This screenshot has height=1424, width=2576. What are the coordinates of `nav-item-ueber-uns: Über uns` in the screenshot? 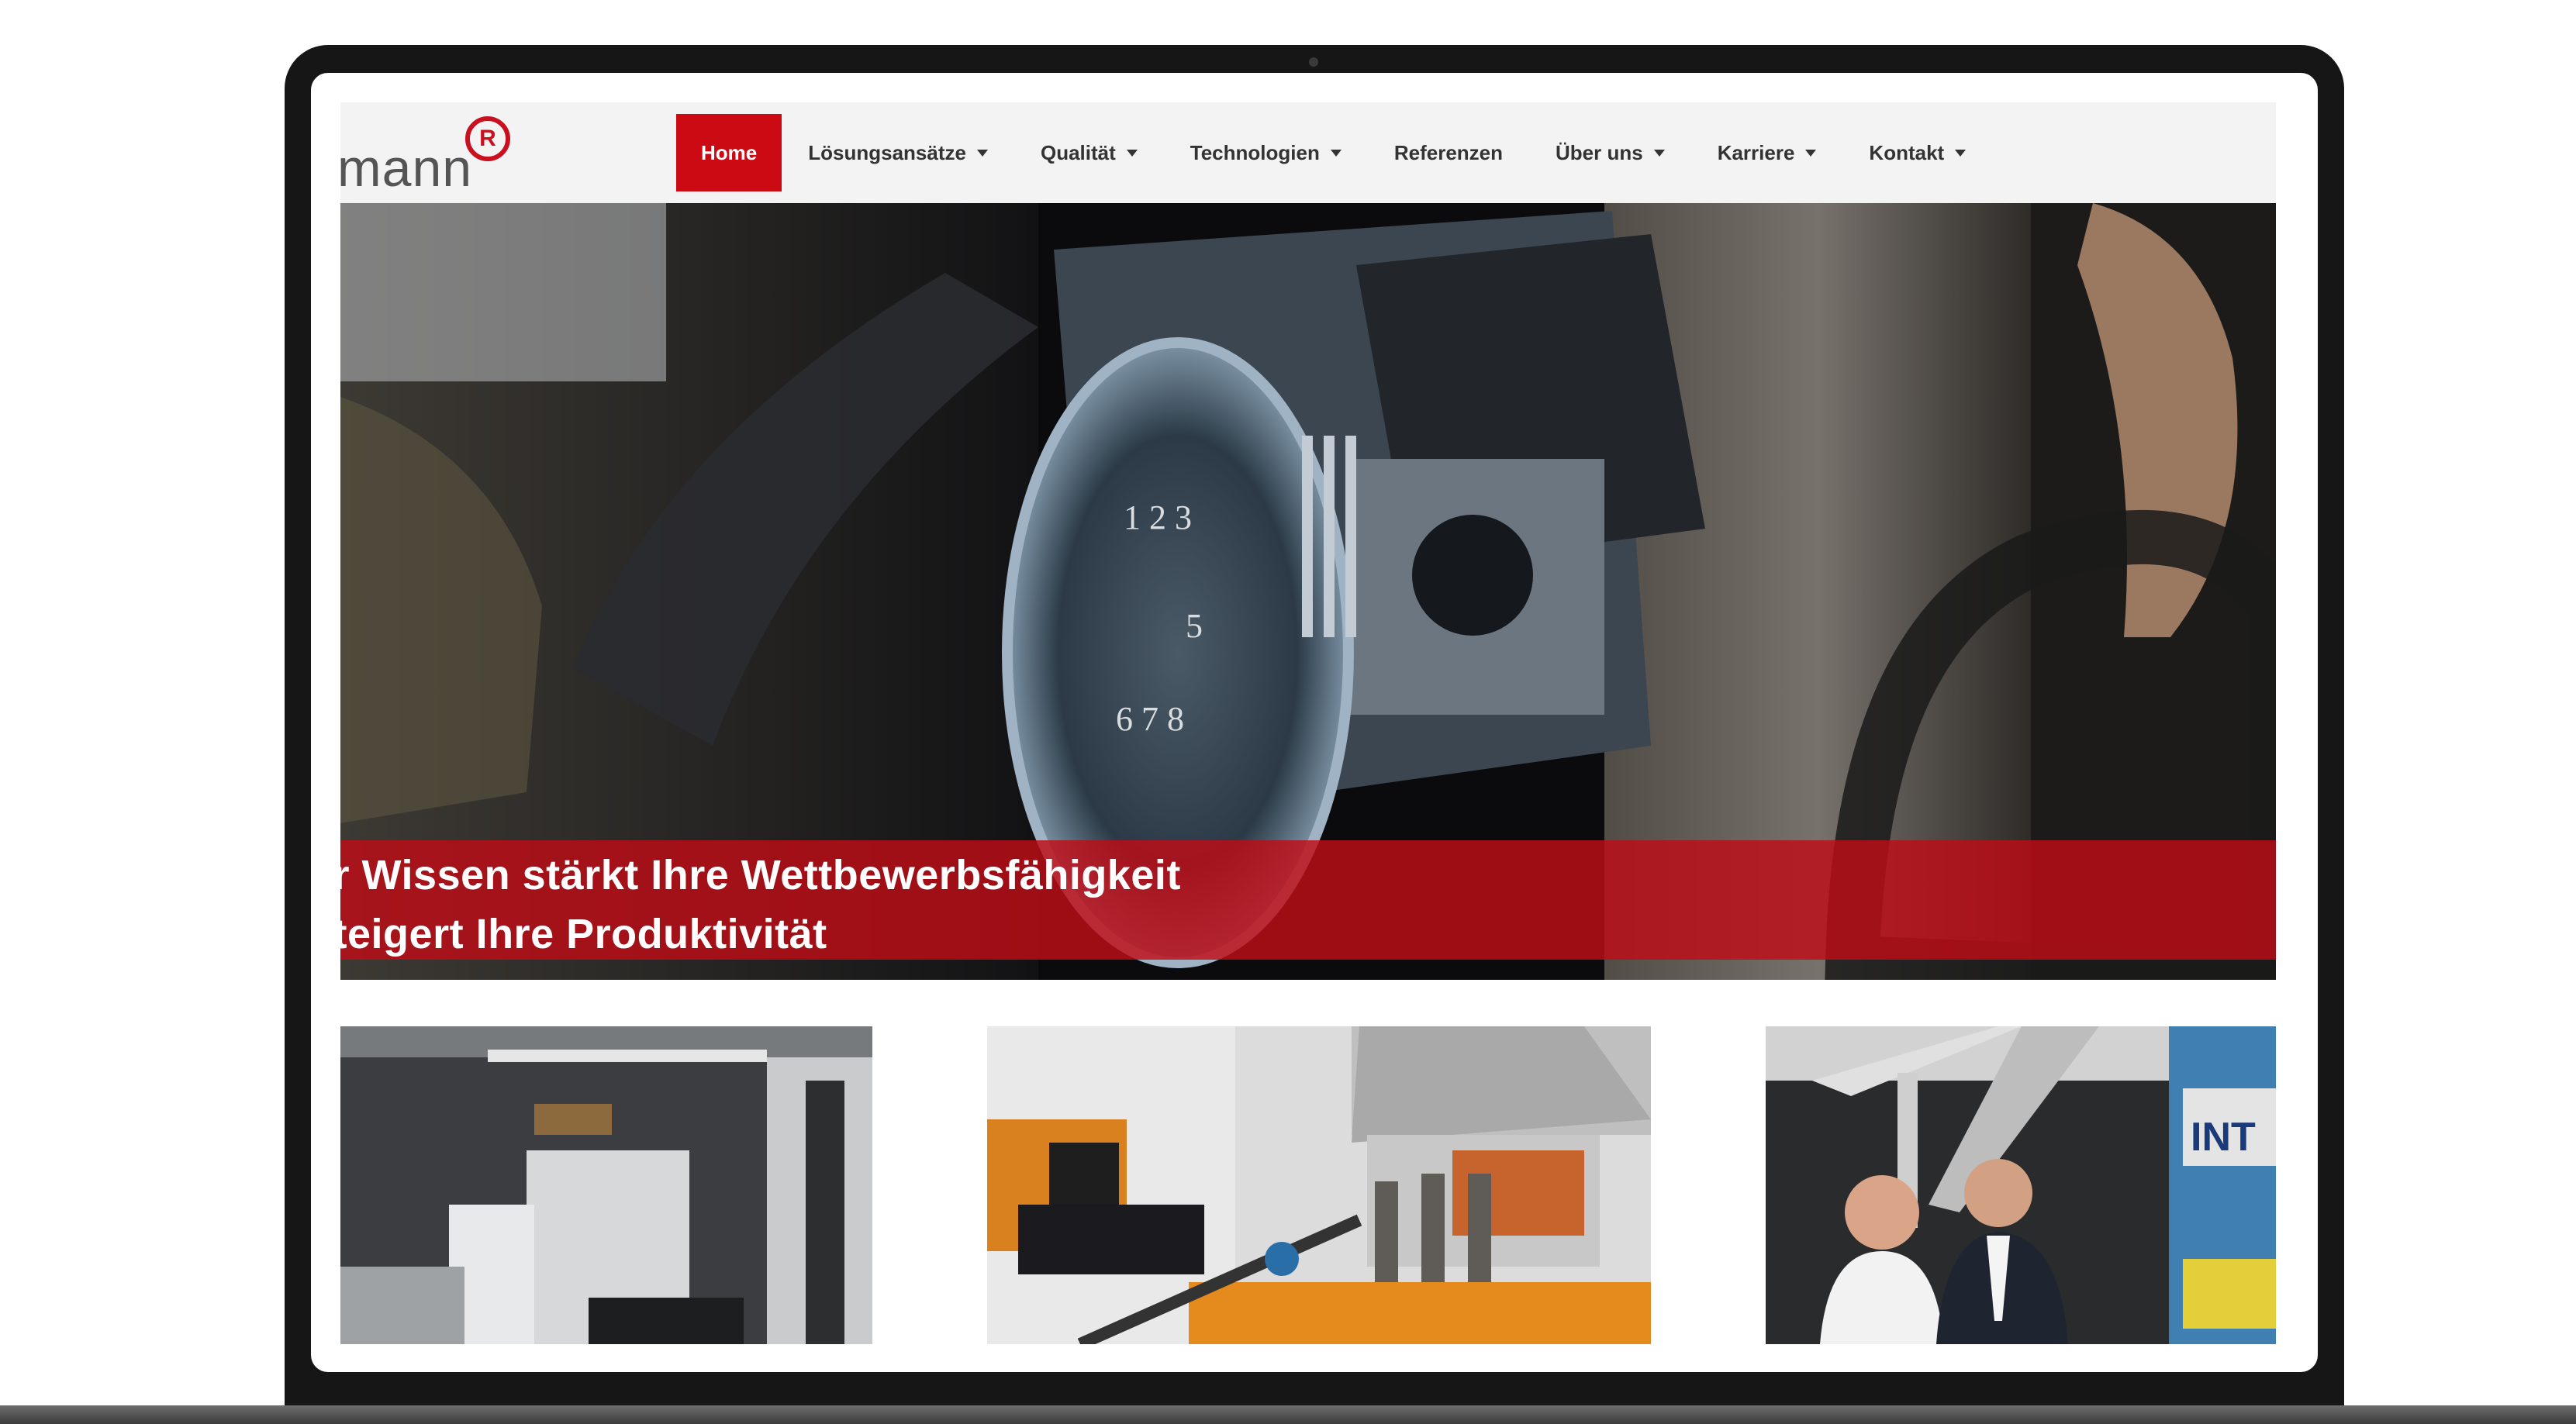 It's located at (1610, 152).